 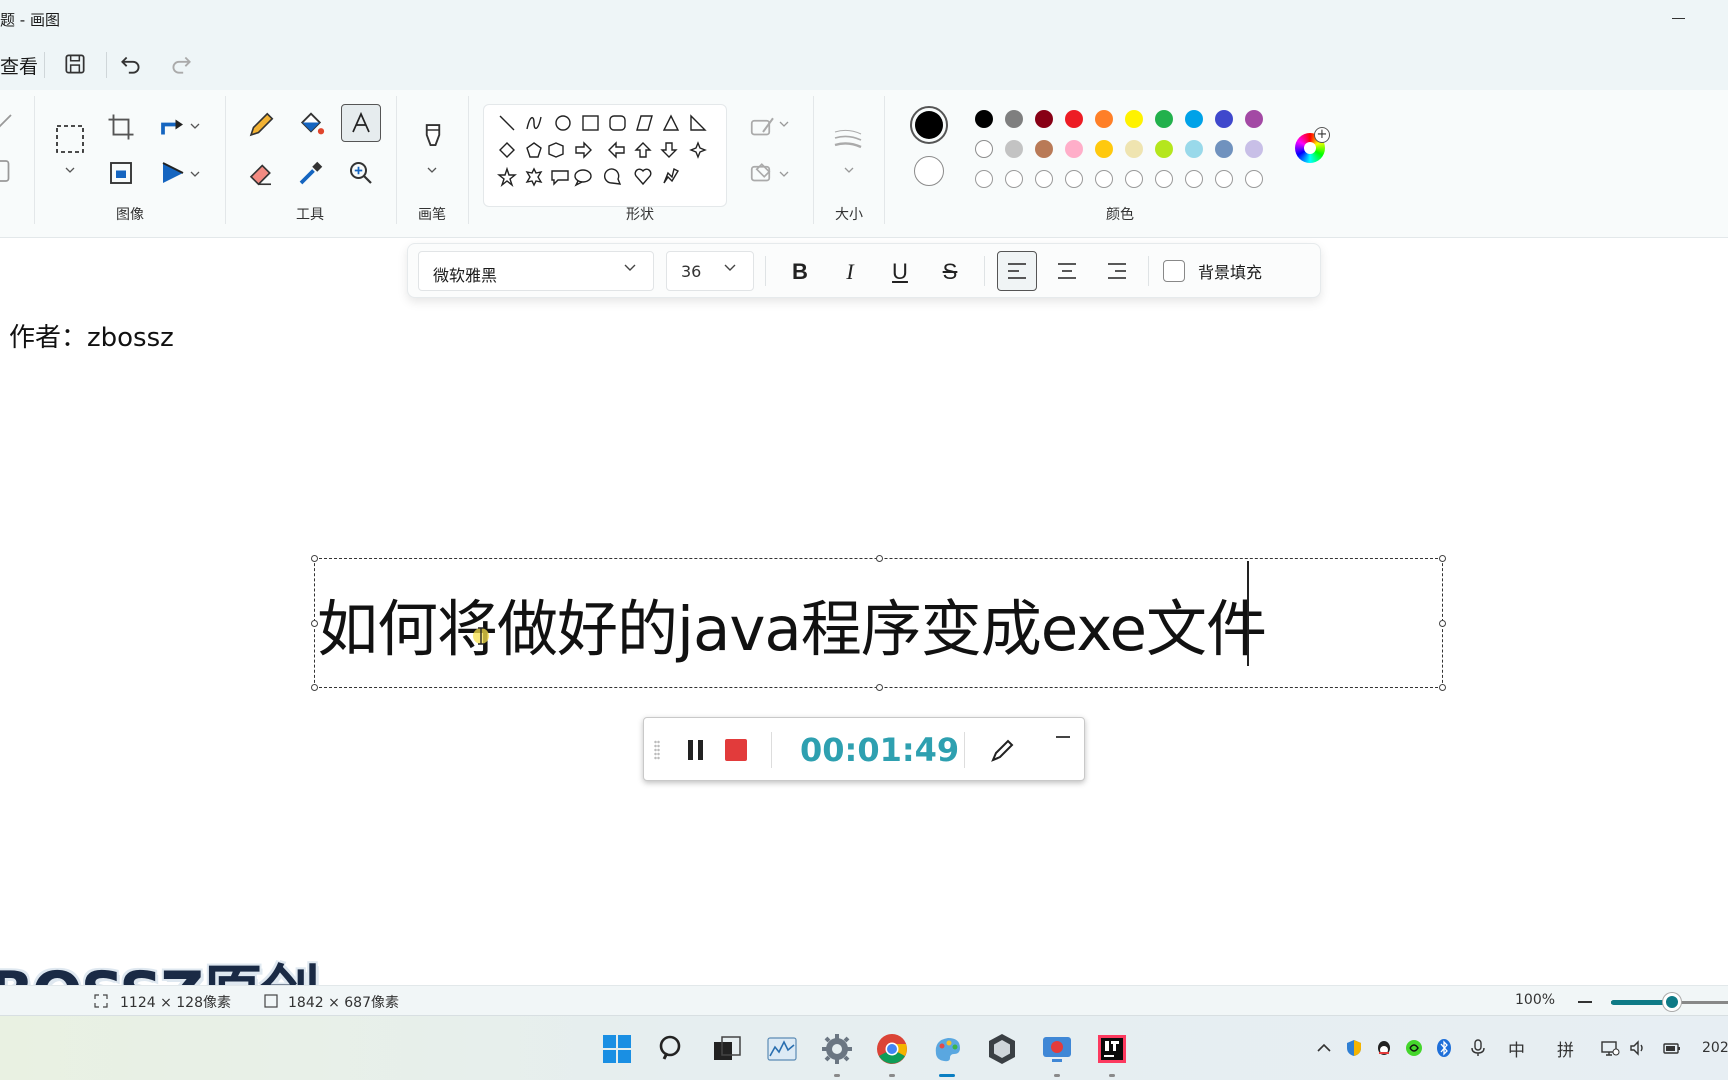 What do you see at coordinates (311, 125) in the screenshot?
I see `fill-bucket-icon` at bounding box center [311, 125].